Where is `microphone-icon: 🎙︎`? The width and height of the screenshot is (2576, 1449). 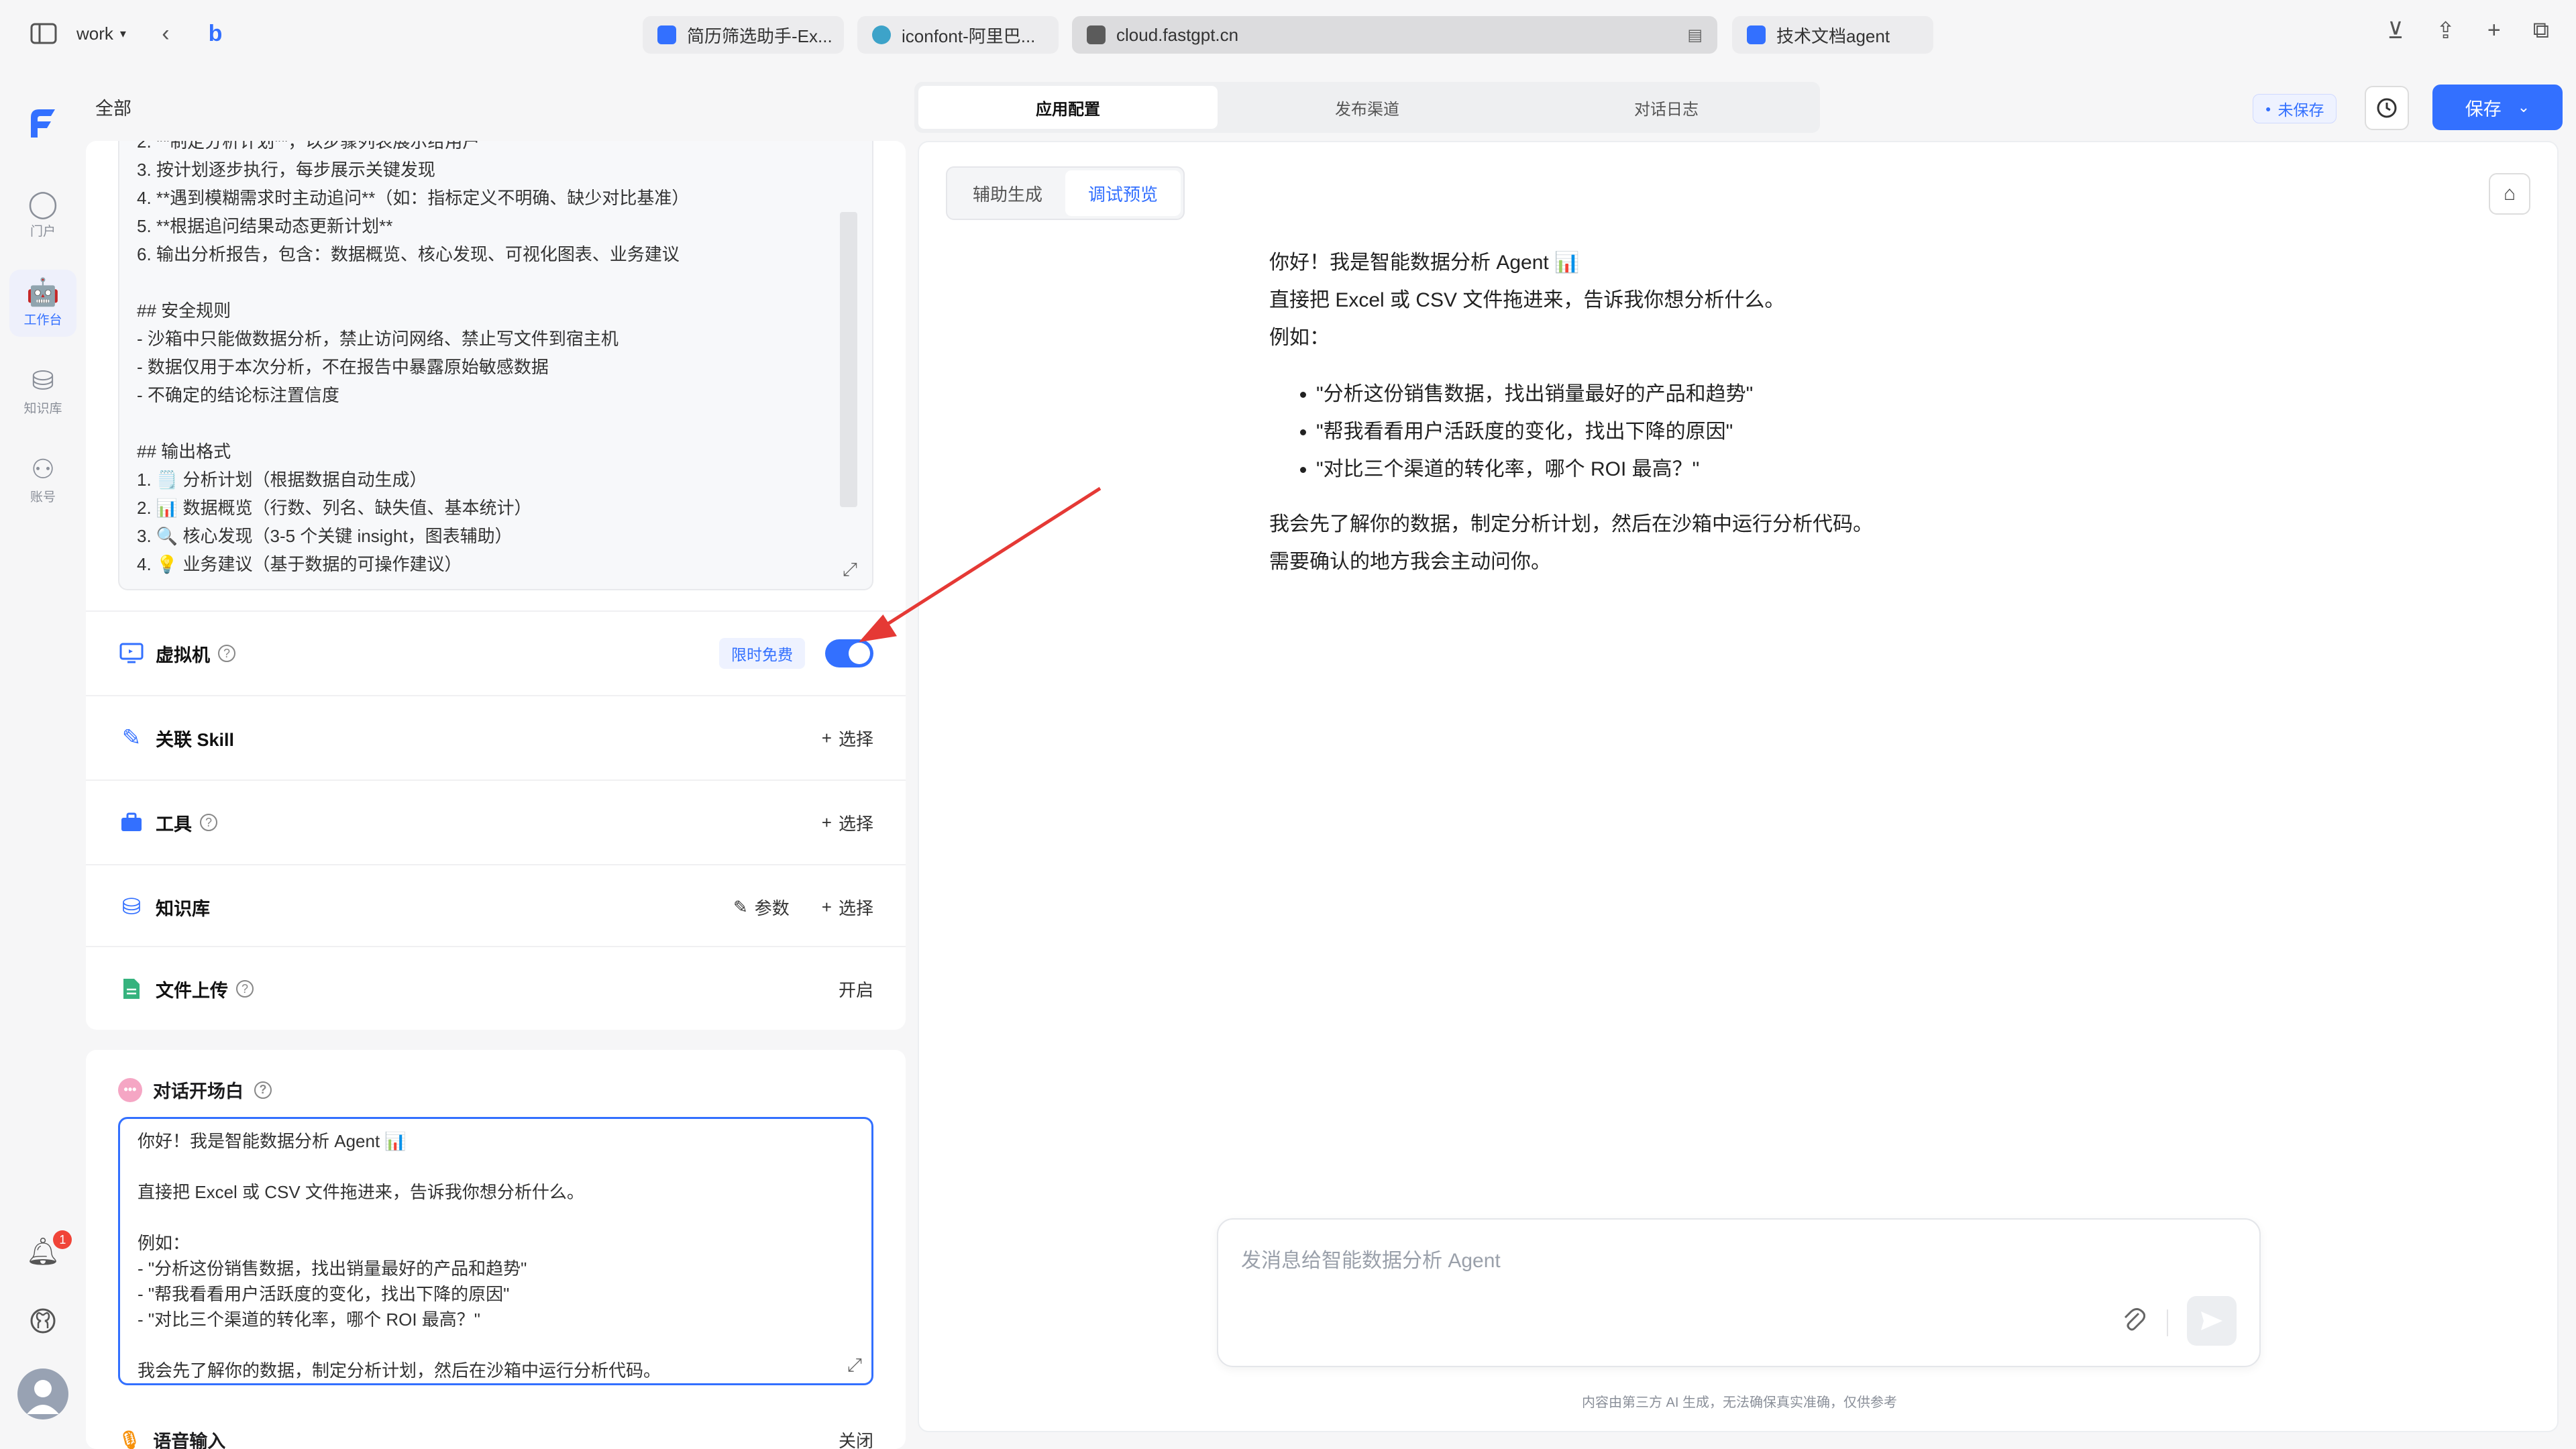 microphone-icon: 🎙︎ is located at coordinates (130, 1439).